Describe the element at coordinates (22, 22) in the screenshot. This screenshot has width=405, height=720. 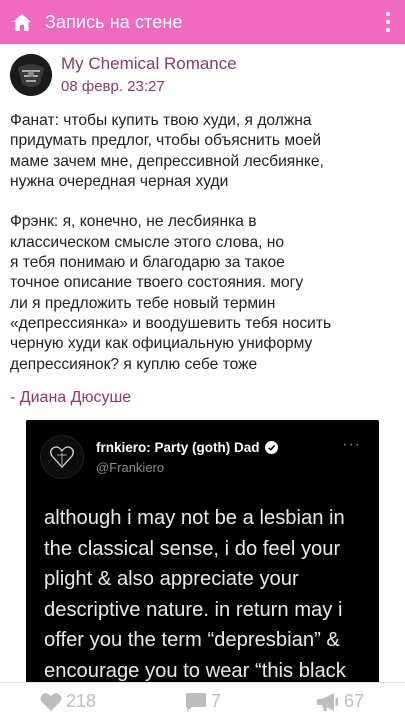
I see `home-icon` at that location.